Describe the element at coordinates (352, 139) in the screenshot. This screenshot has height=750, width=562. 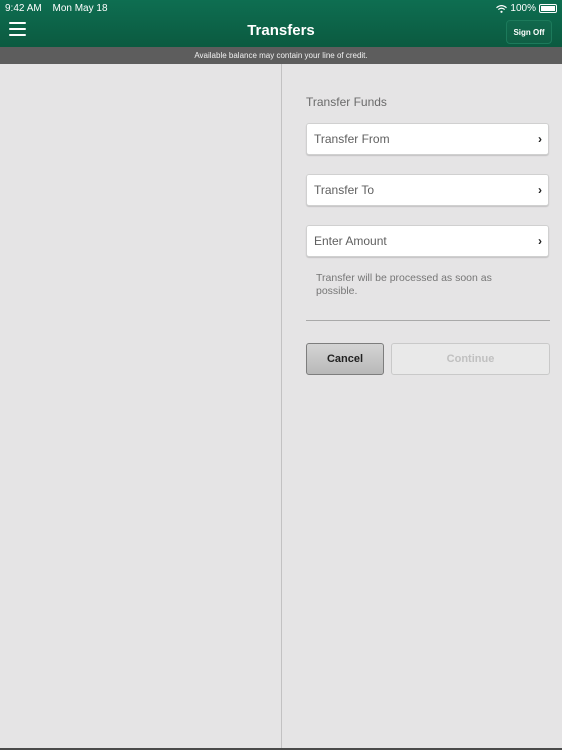
I see `field-label: Transfer From` at that location.